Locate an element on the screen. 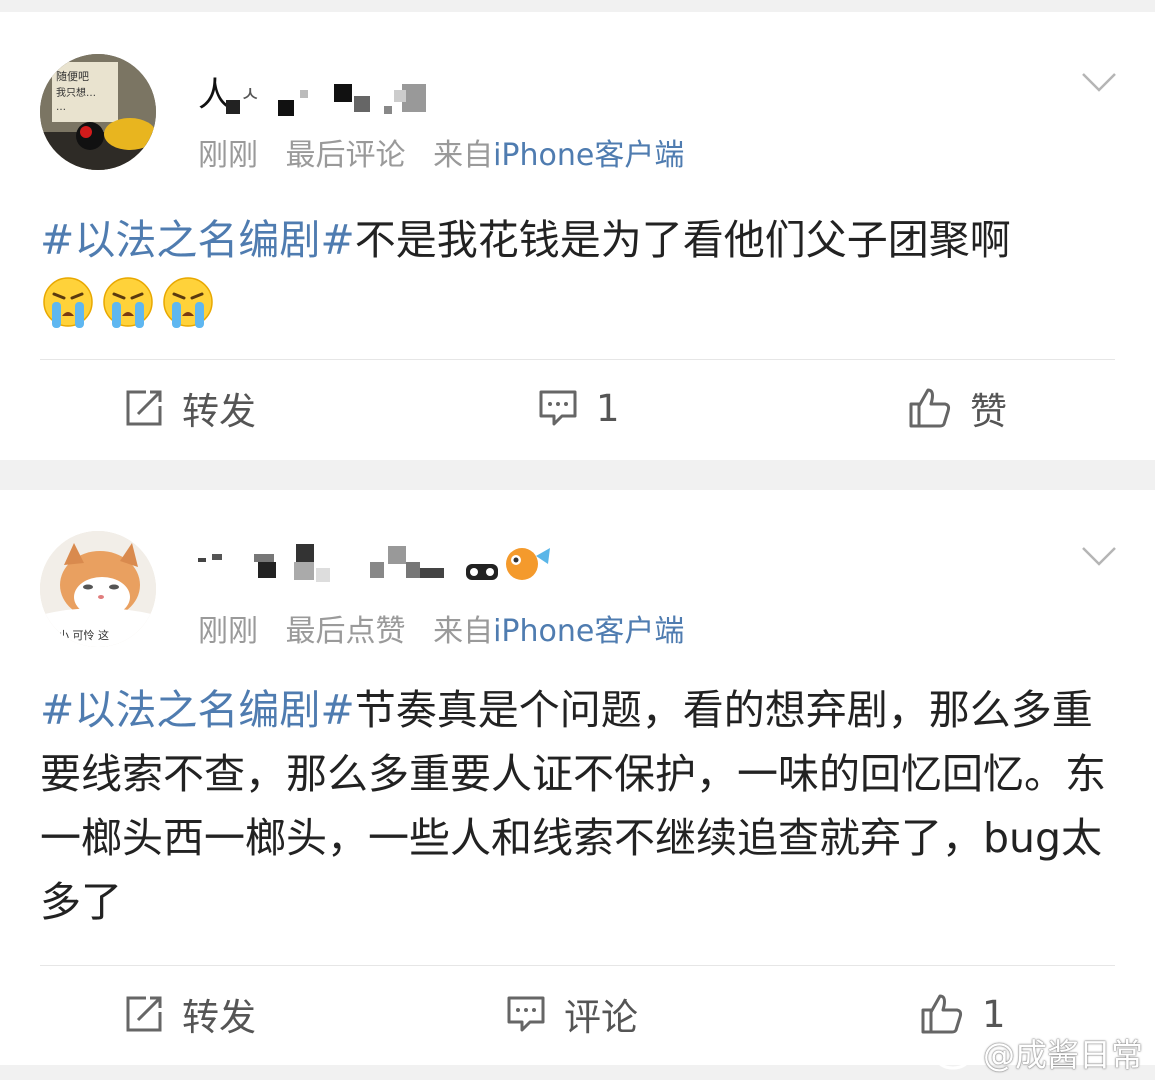 This screenshot has height=1080, width=1155. svg-text: 小 可怜 这 is located at coordinates (83, 635).